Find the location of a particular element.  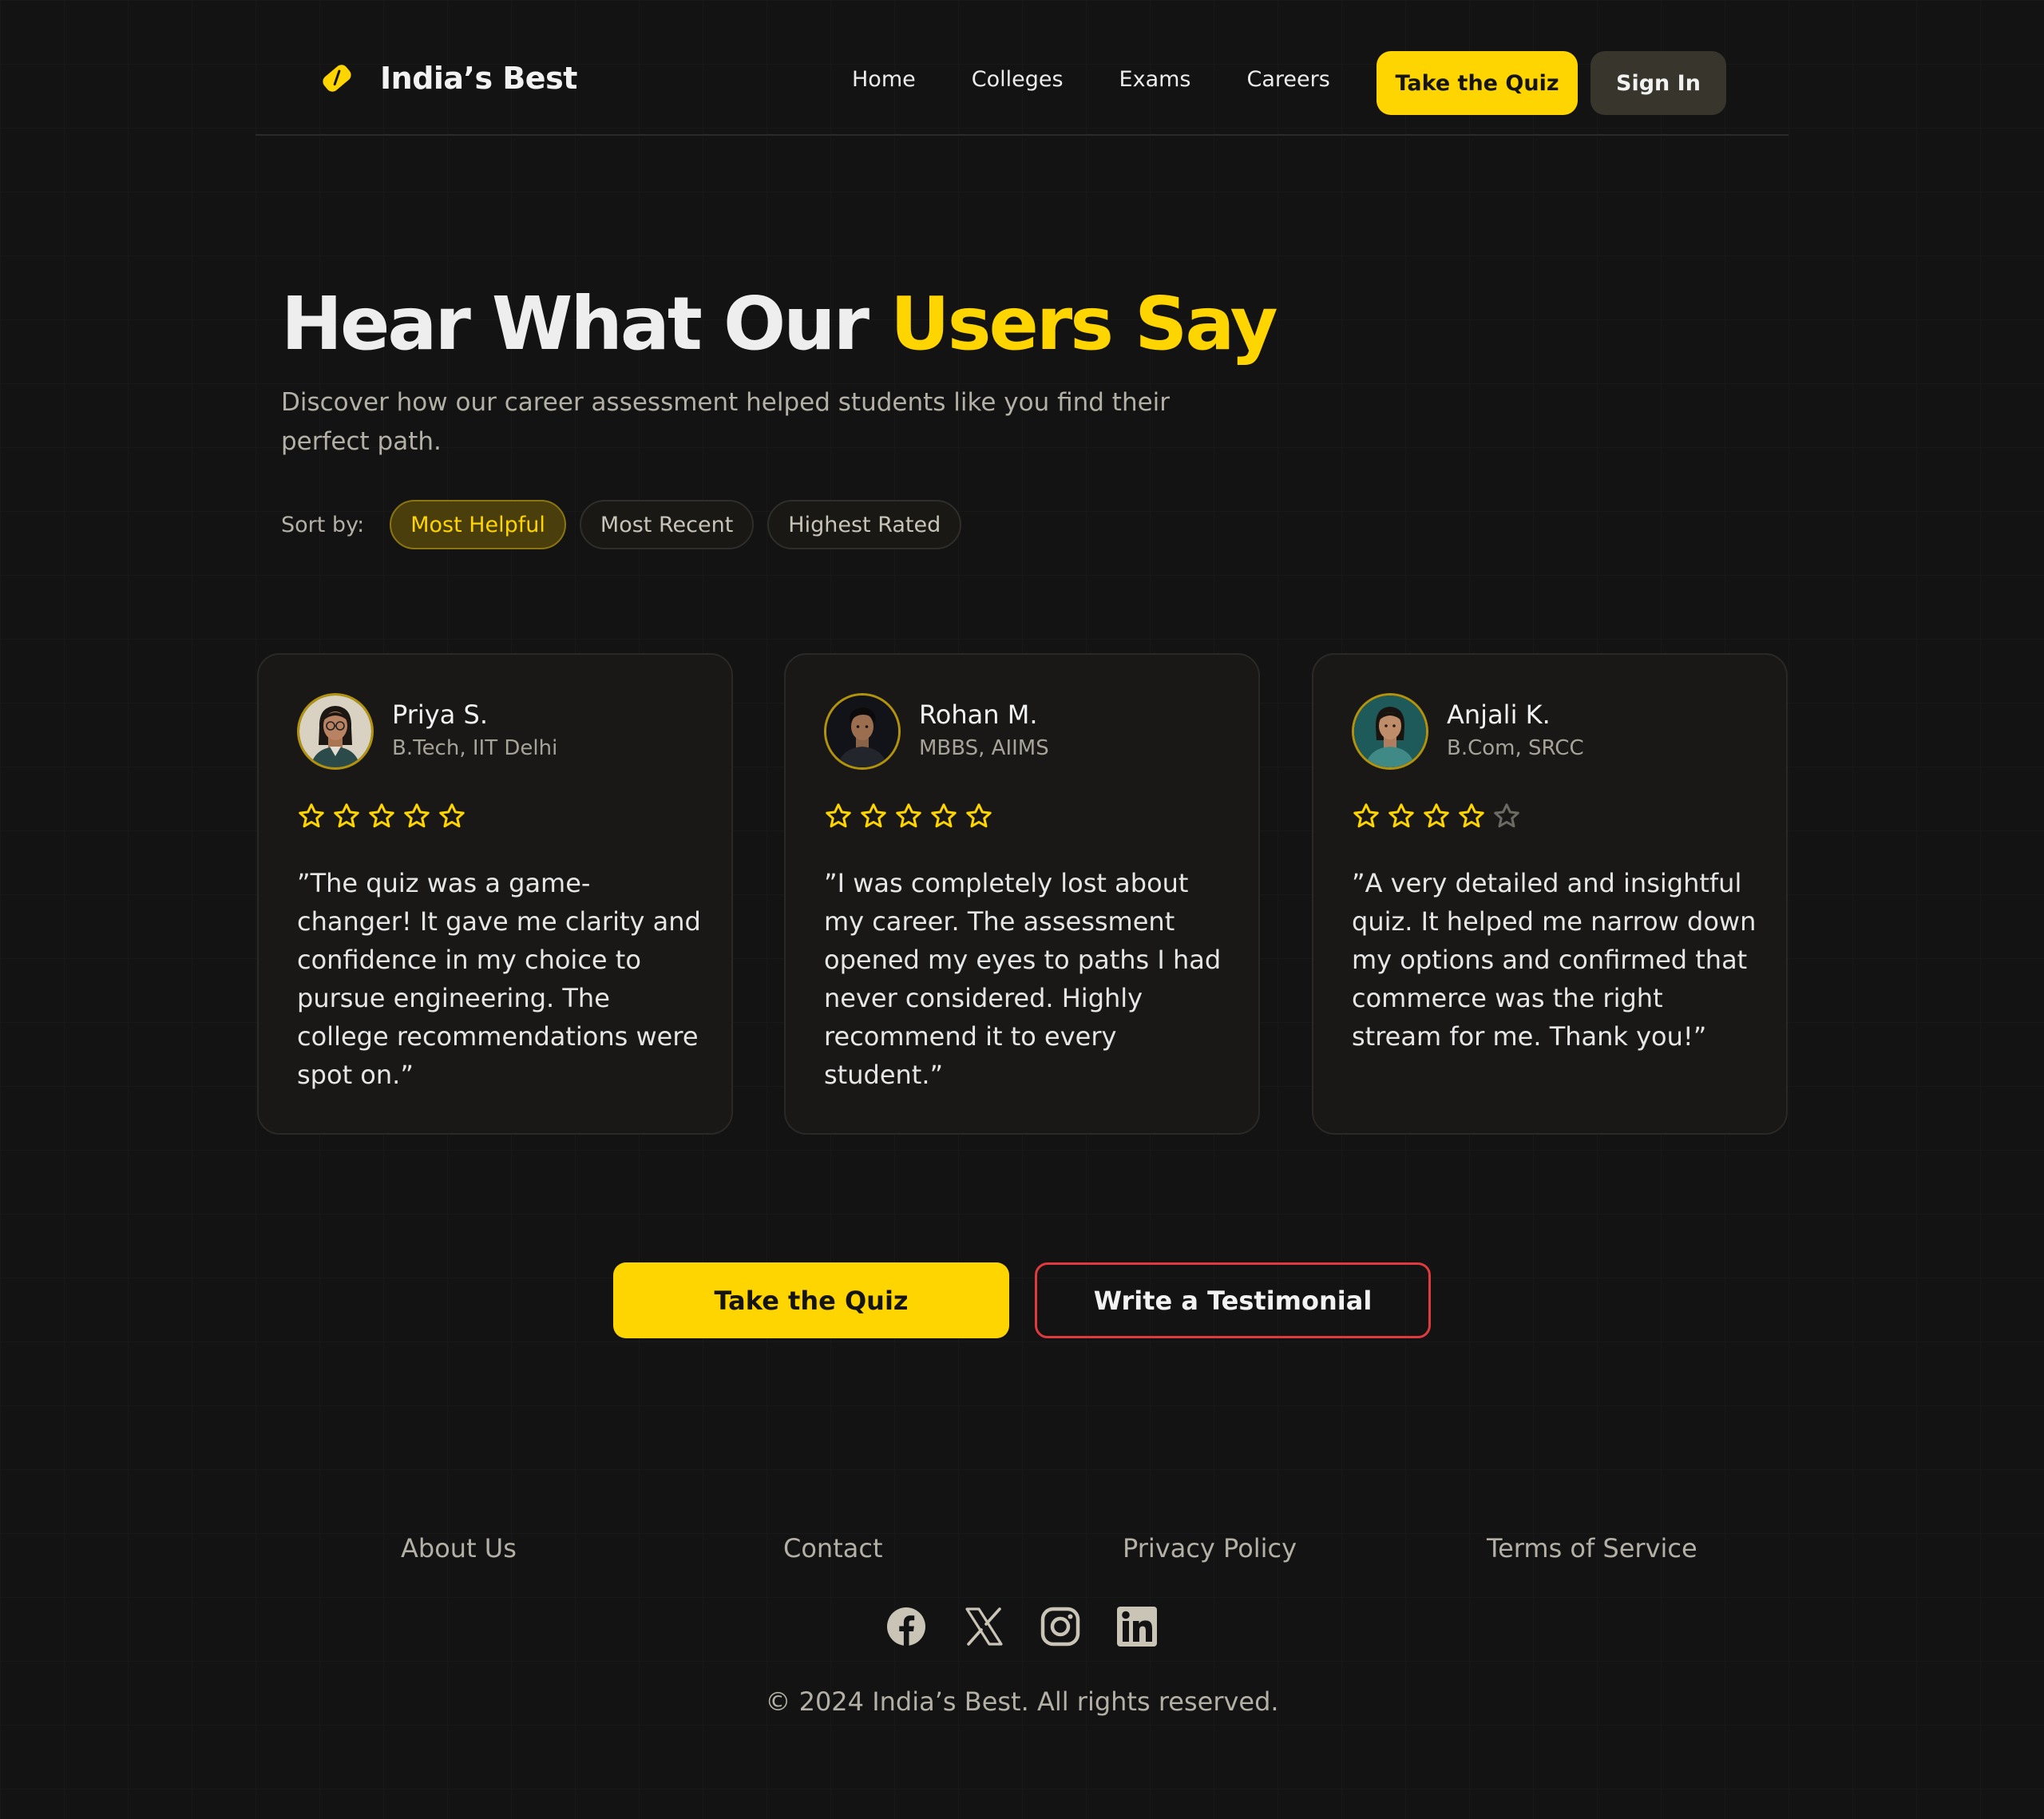

title-highlight: Users Say is located at coordinates (1084, 324).